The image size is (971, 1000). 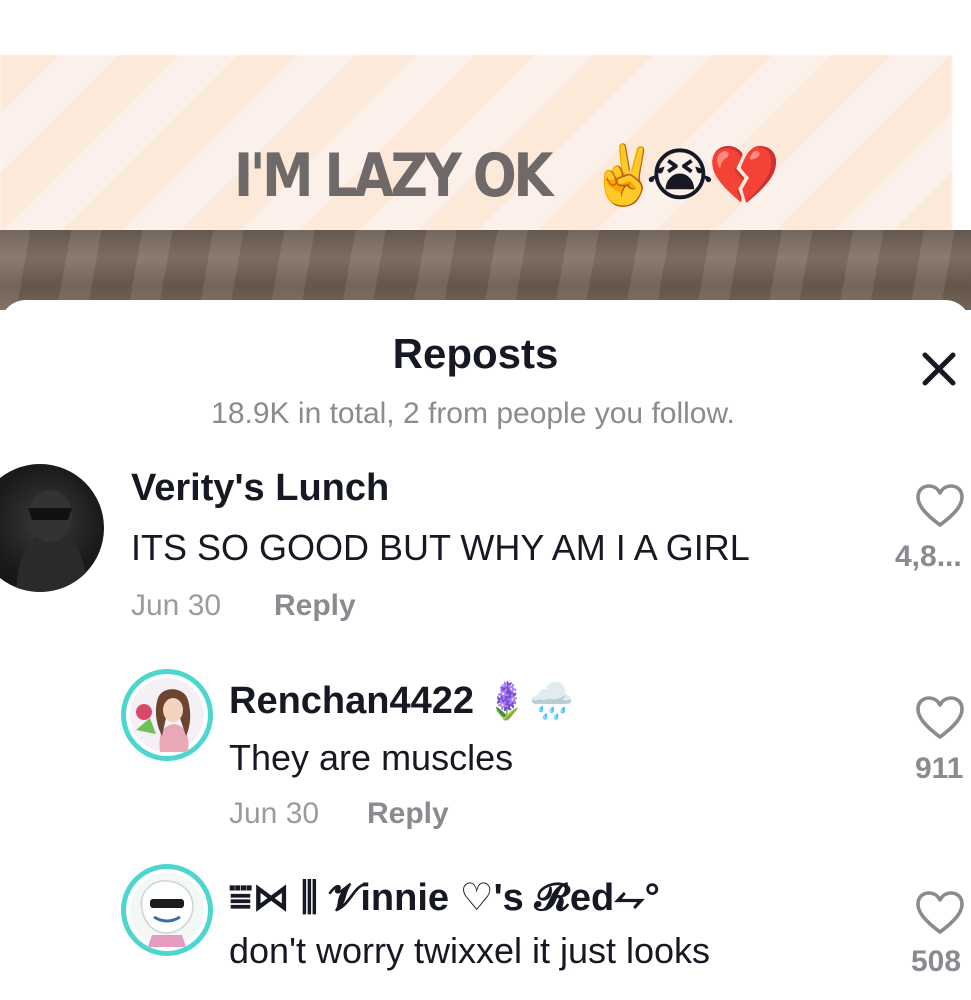 What do you see at coordinates (936, 961) in the screenshot?
I see `like-count: 508` at bounding box center [936, 961].